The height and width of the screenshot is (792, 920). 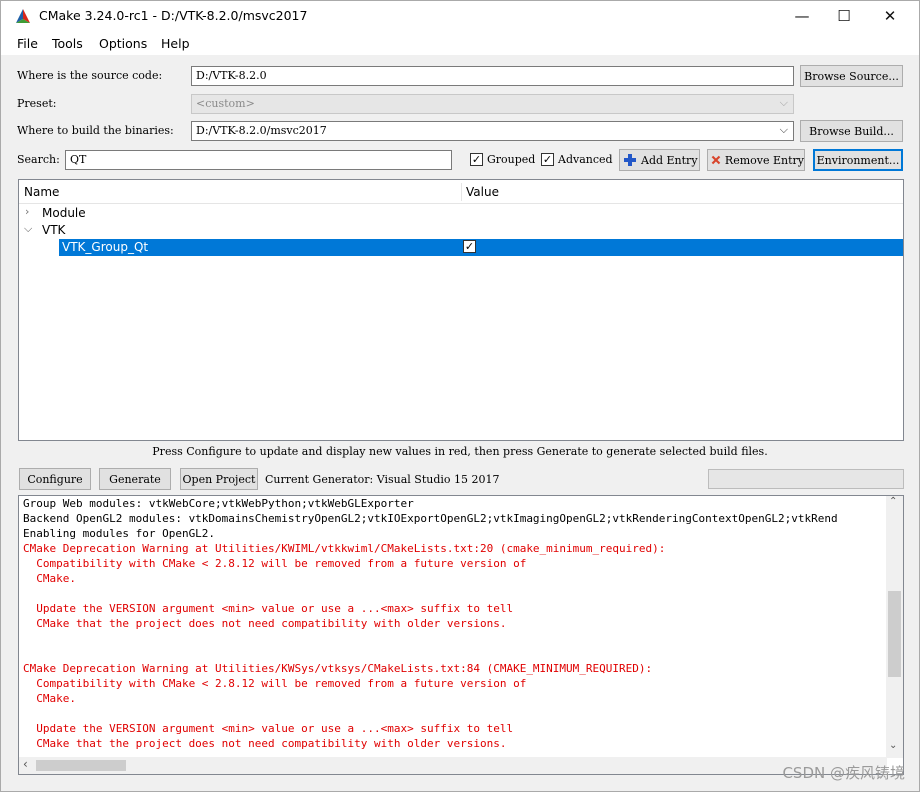 What do you see at coordinates (630, 160) in the screenshot?
I see `plus-icon` at bounding box center [630, 160].